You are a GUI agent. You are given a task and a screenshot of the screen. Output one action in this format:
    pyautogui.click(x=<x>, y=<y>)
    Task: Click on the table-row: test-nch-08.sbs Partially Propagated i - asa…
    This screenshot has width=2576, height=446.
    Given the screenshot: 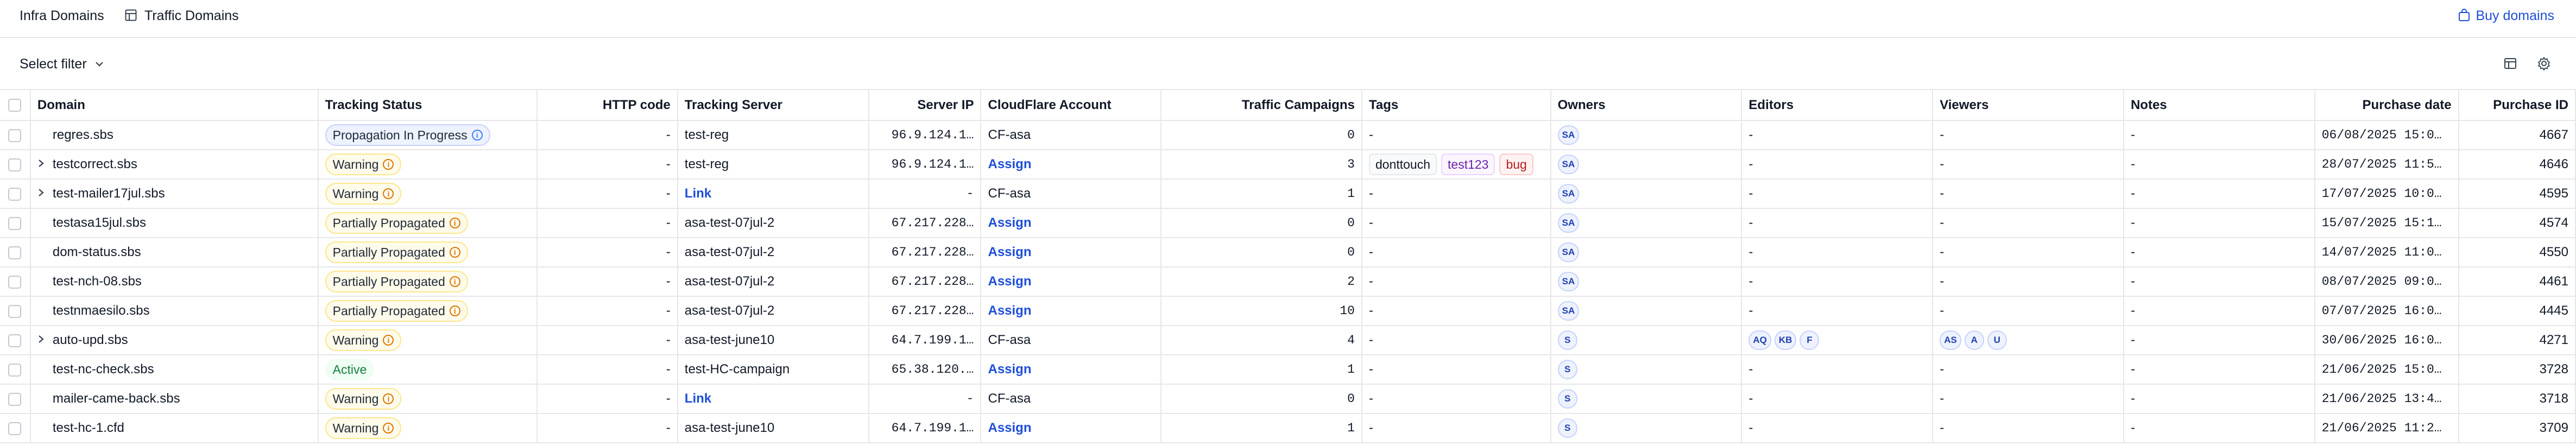 What is the action you would take?
    pyautogui.click(x=1288, y=282)
    